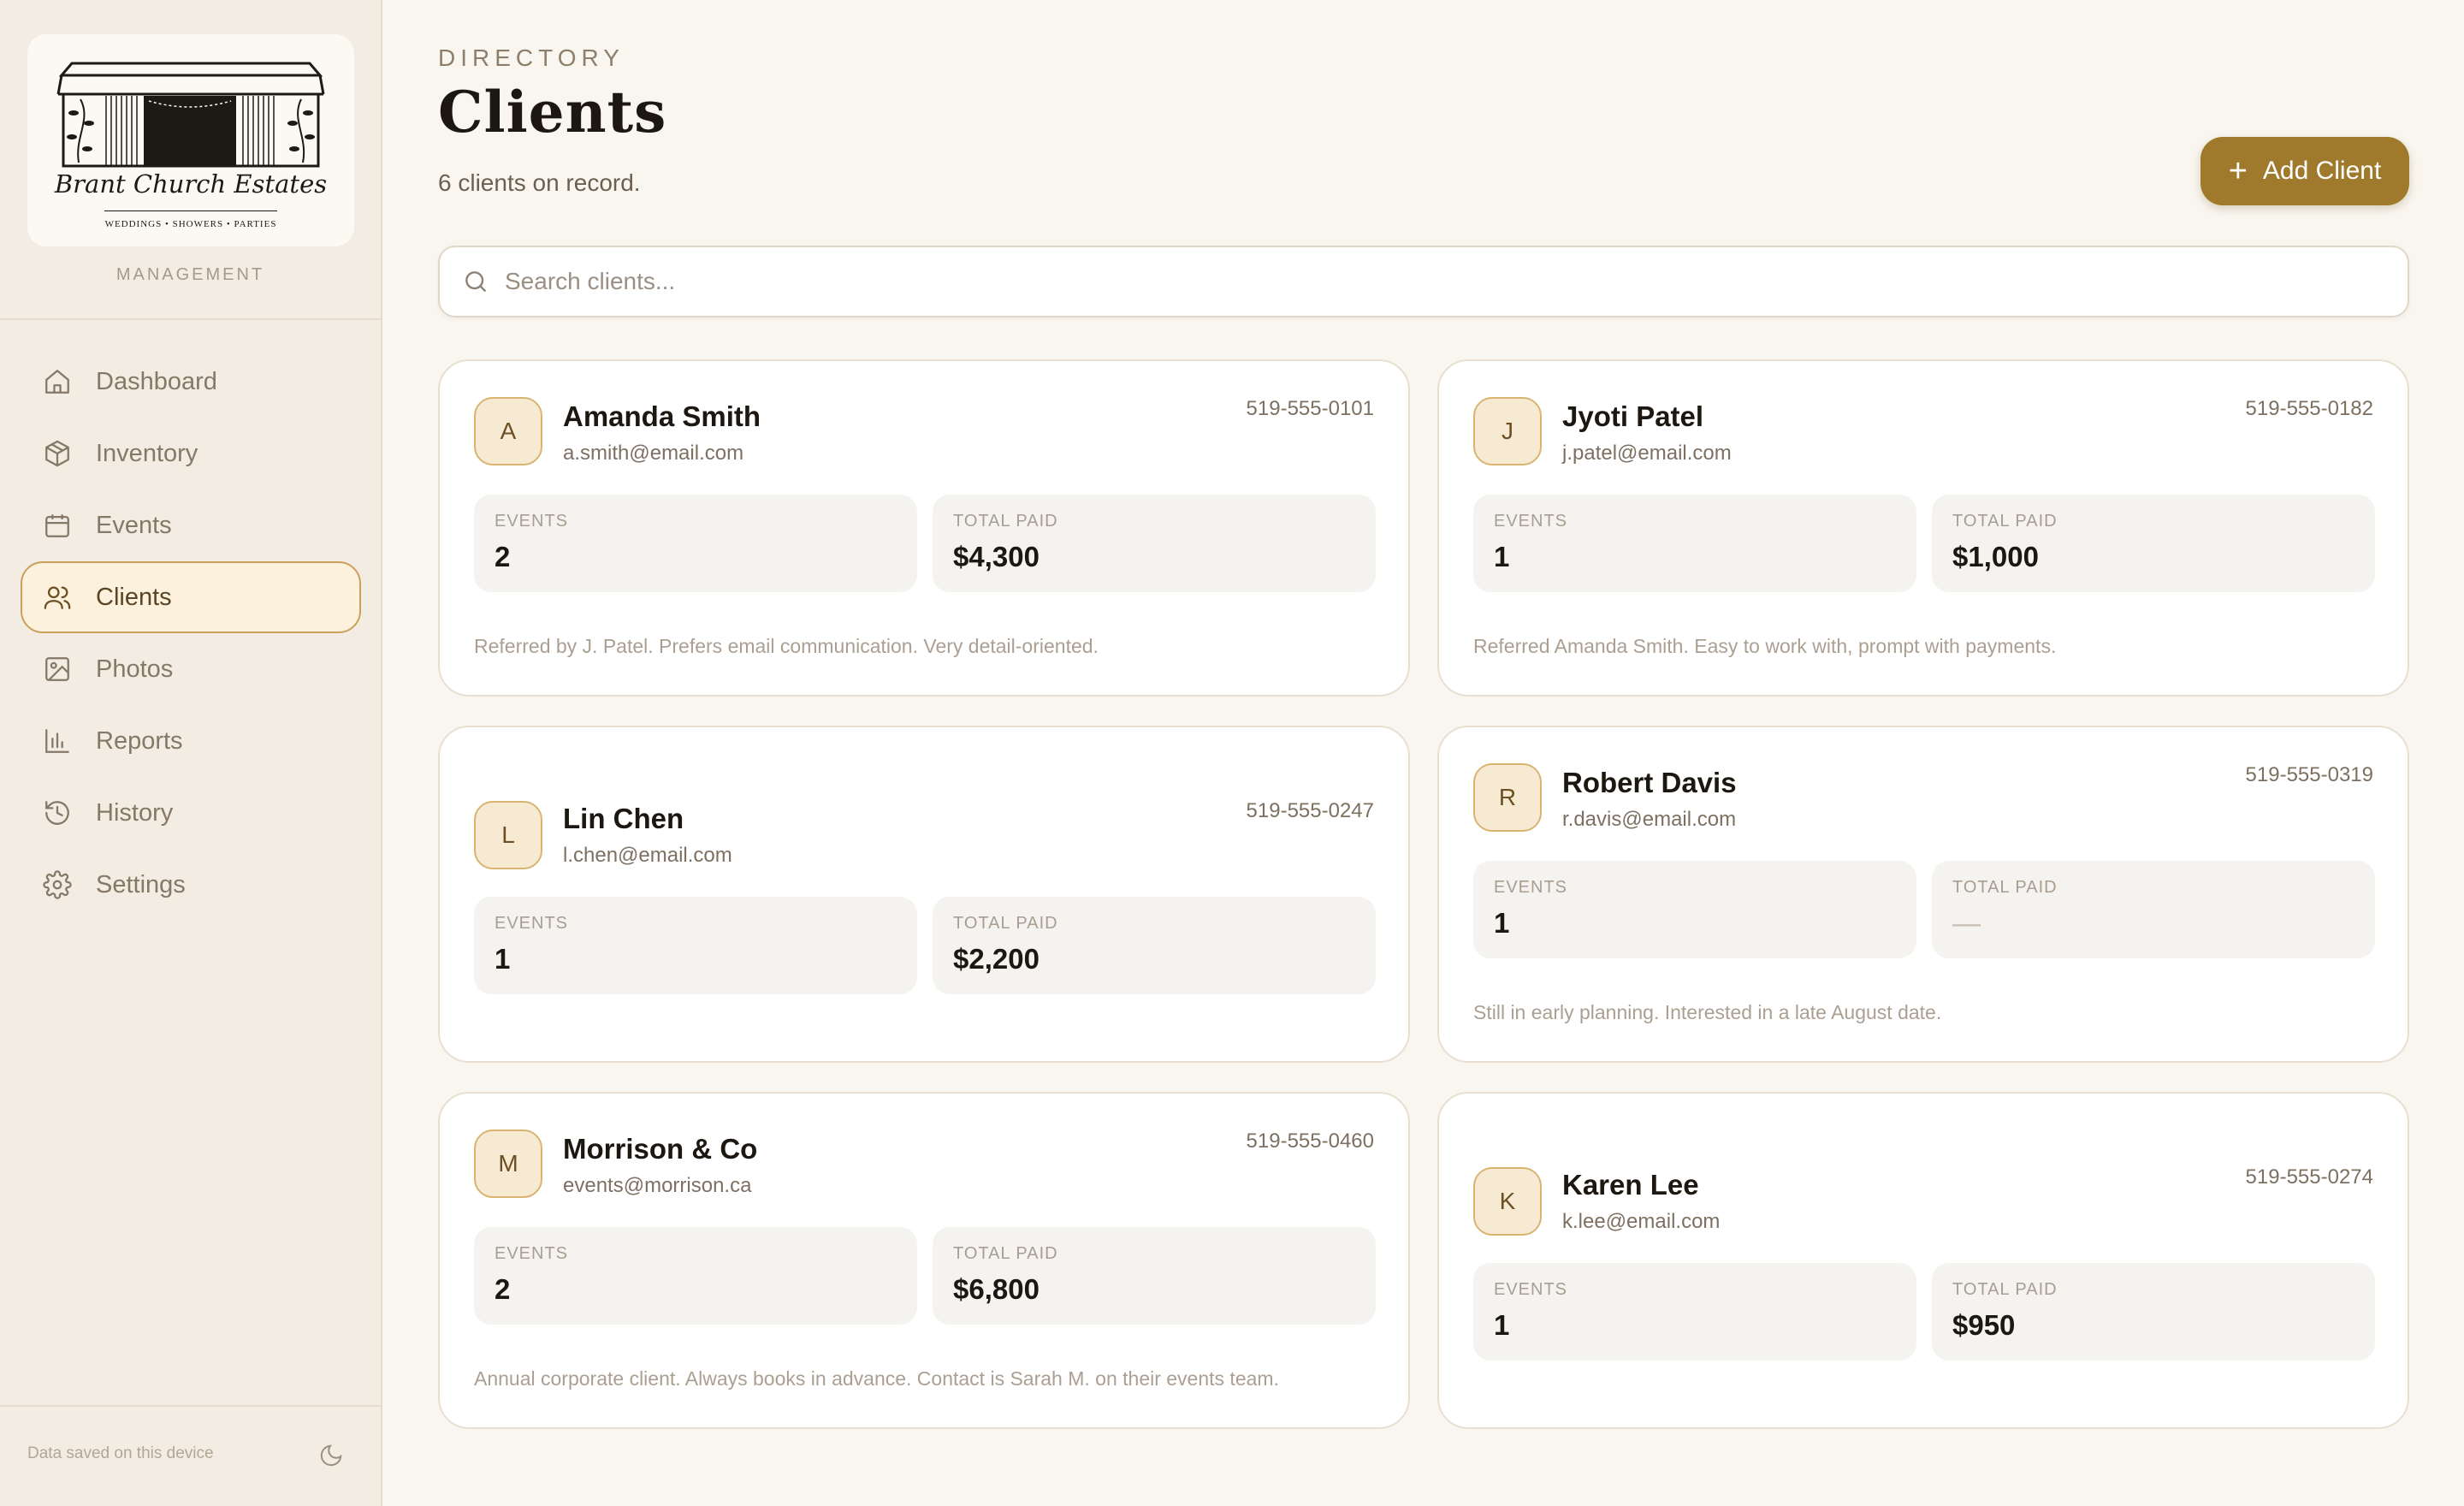 The height and width of the screenshot is (1506, 2464). I want to click on users-icon, so click(57, 597).